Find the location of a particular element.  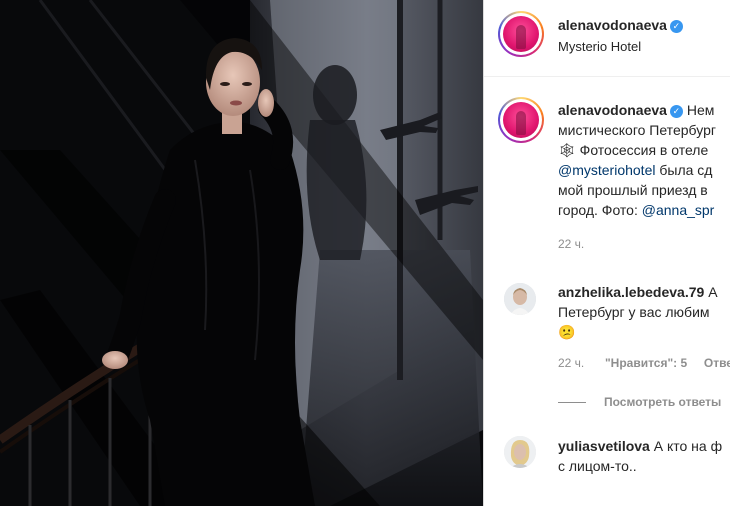

caption-line: Нем is located at coordinates (700, 110).